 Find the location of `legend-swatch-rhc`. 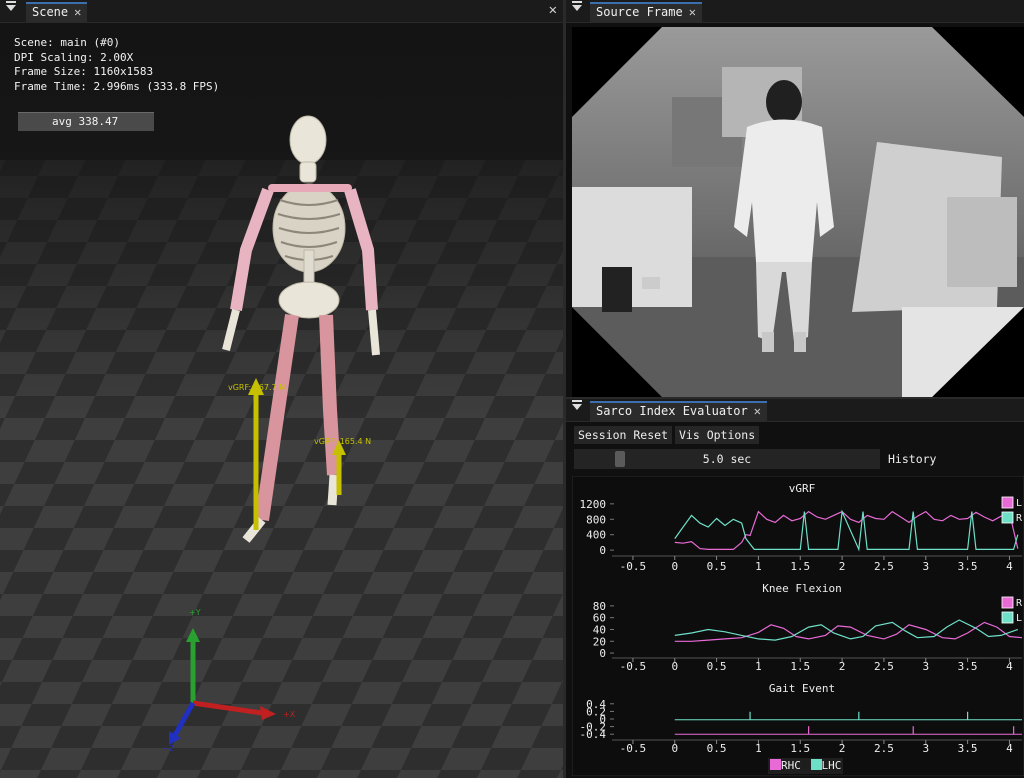

legend-swatch-rhc is located at coordinates (775, 764).